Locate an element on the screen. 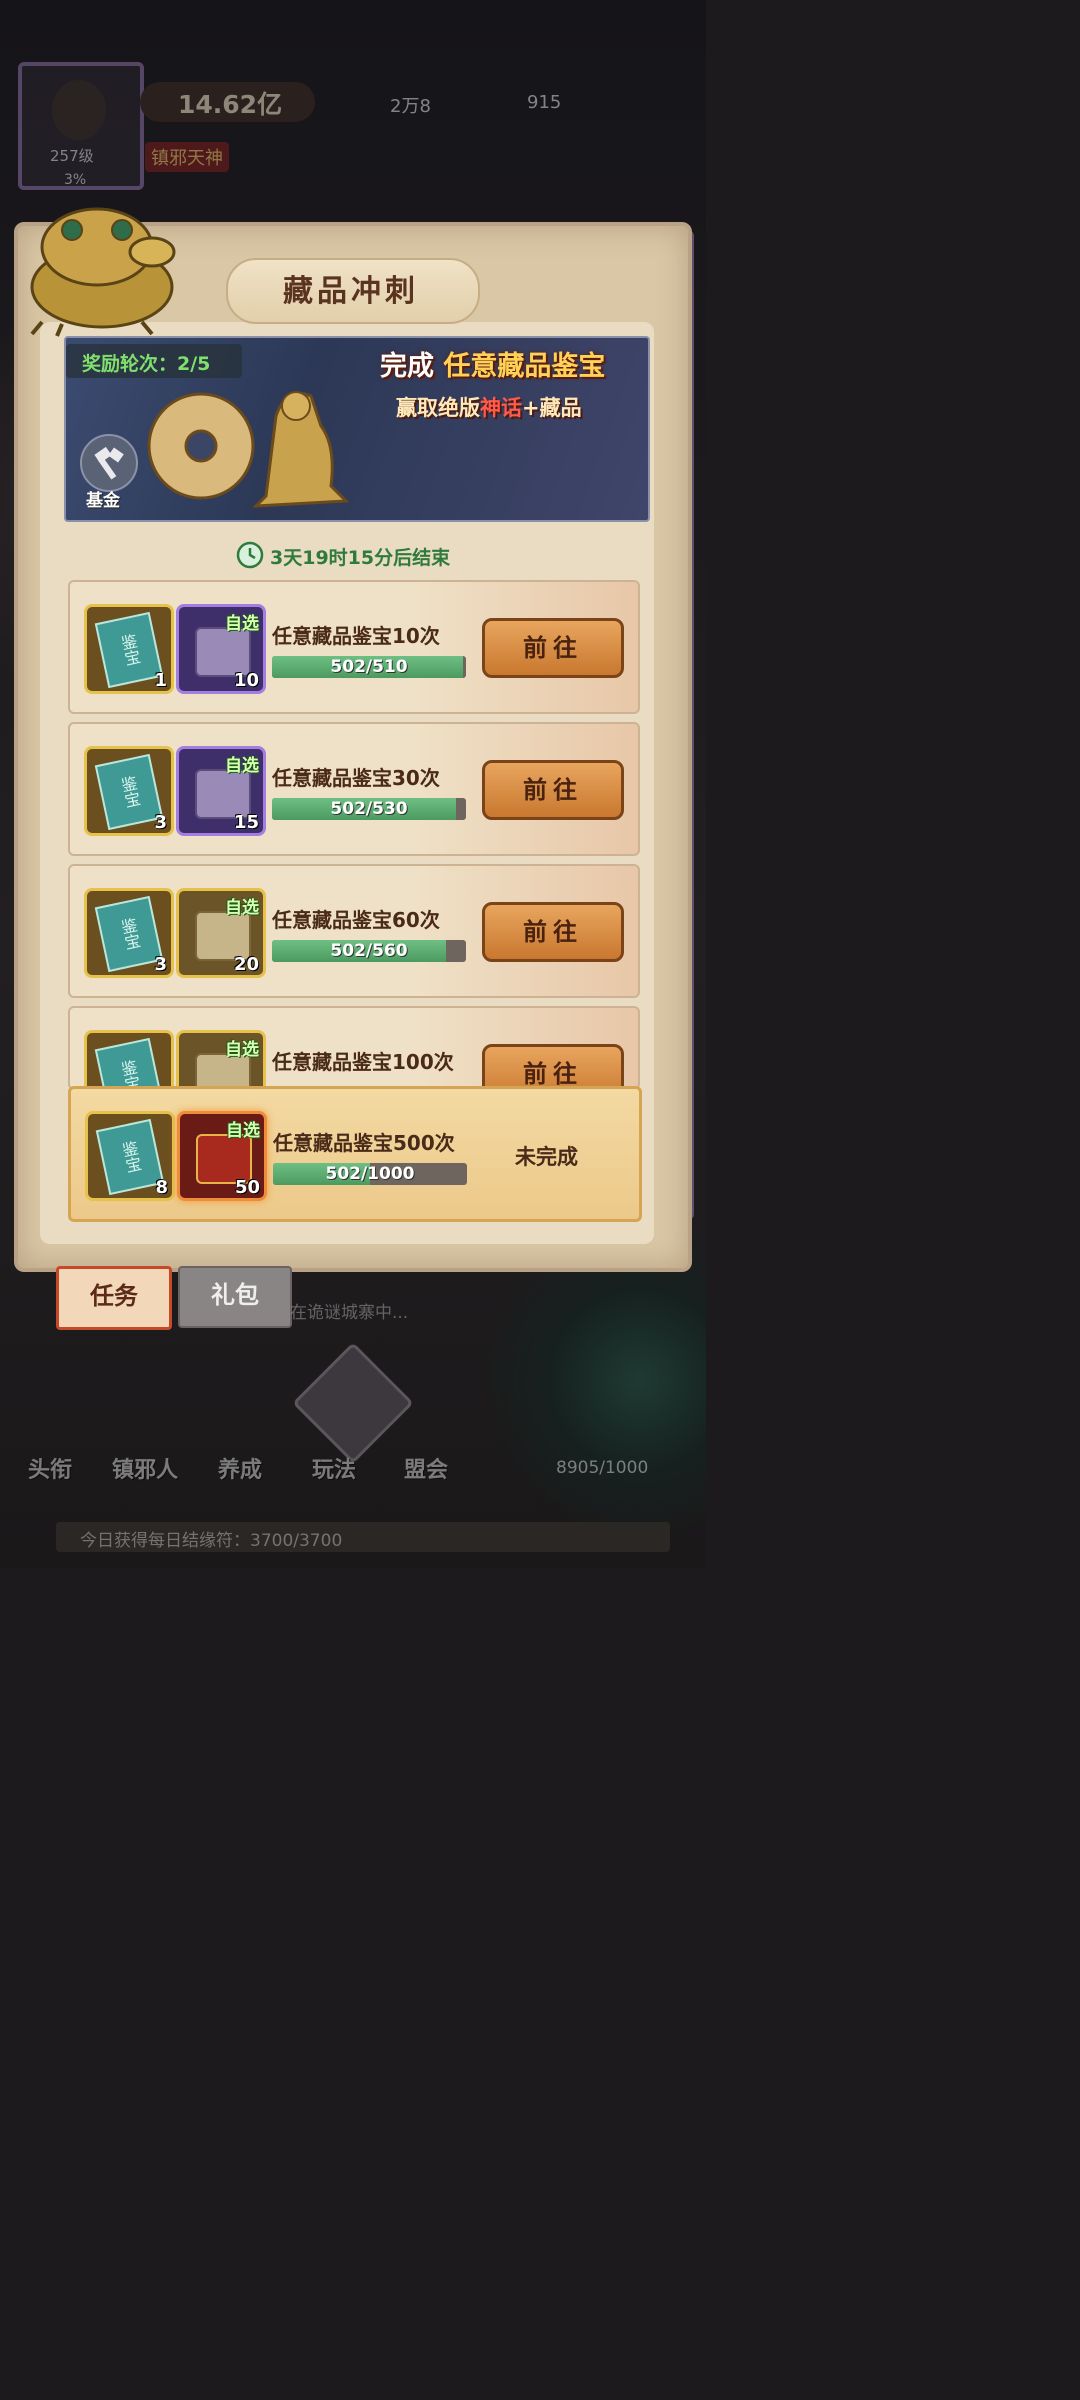 This screenshot has width=1080, height=2400. task-row-highlighted: 鉴宝 8 自选 50 任意藏品鉴宝500次 502/1000 未完成 is located at coordinates (355, 1154).